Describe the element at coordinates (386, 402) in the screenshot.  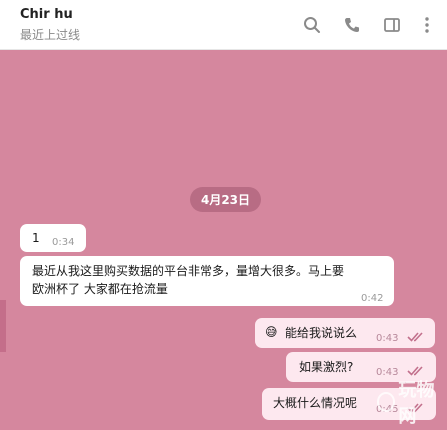
I see `watermark-logo-icon` at that location.